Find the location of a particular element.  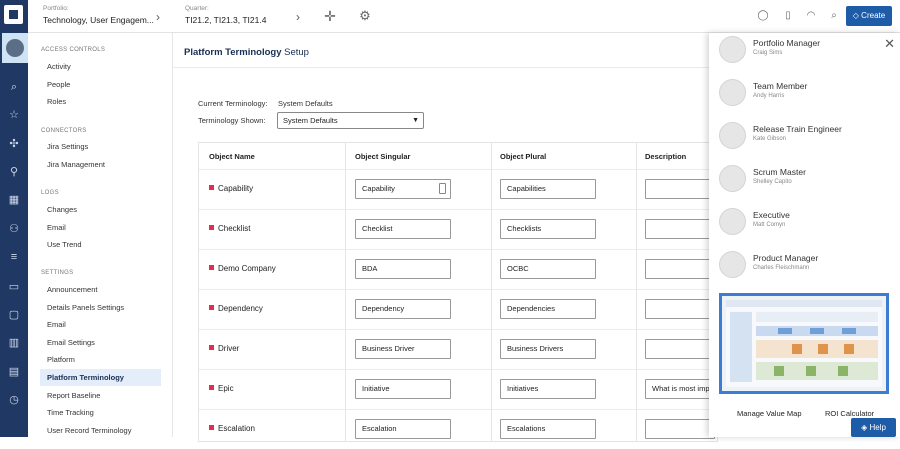

person-card: Product Manager Charles Fleischmann is located at coordinates (804, 267).